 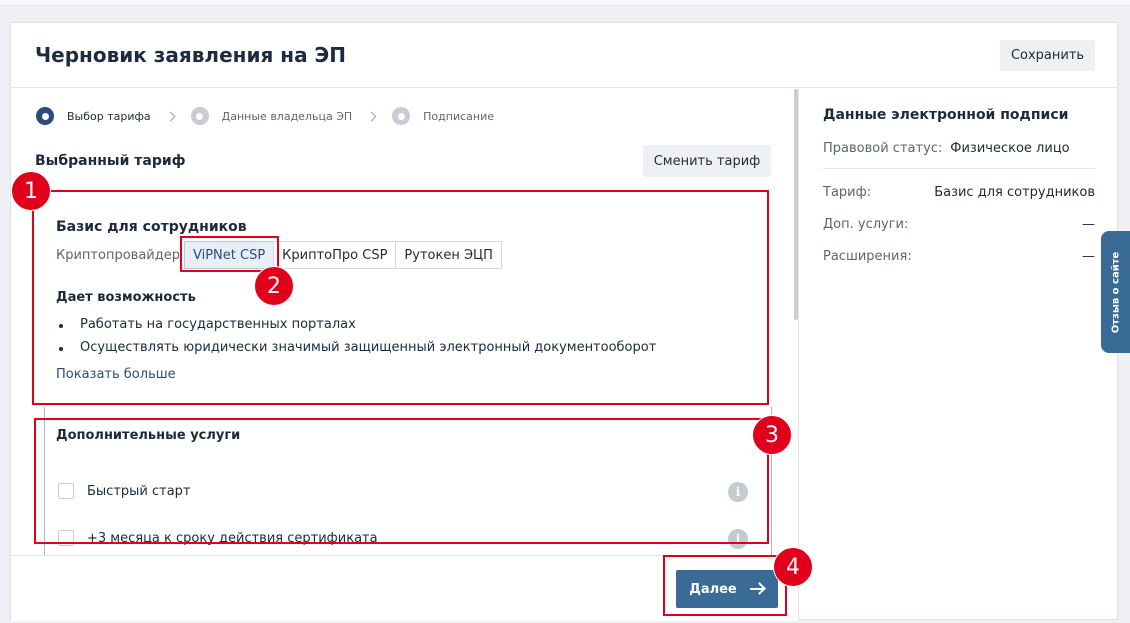 What do you see at coordinates (959, 168) in the screenshot?
I see `divider` at bounding box center [959, 168].